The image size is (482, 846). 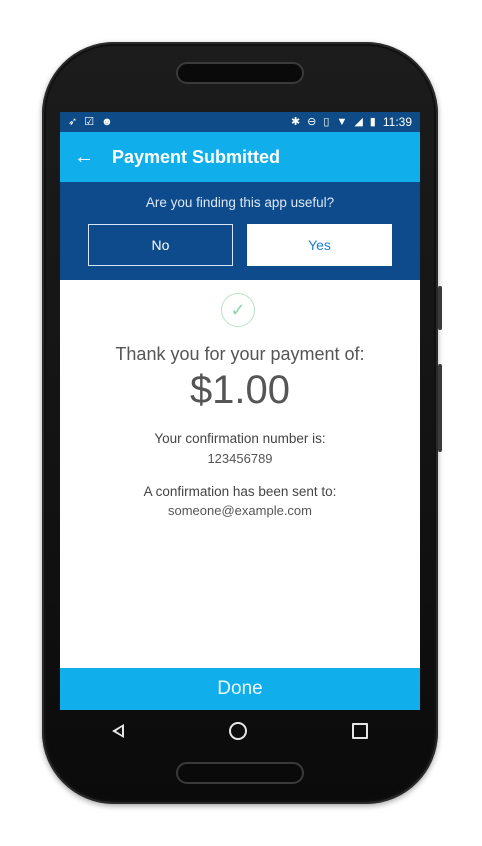 What do you see at coordinates (240, 458) in the screenshot?
I see `confirmation-number: 123456789` at bounding box center [240, 458].